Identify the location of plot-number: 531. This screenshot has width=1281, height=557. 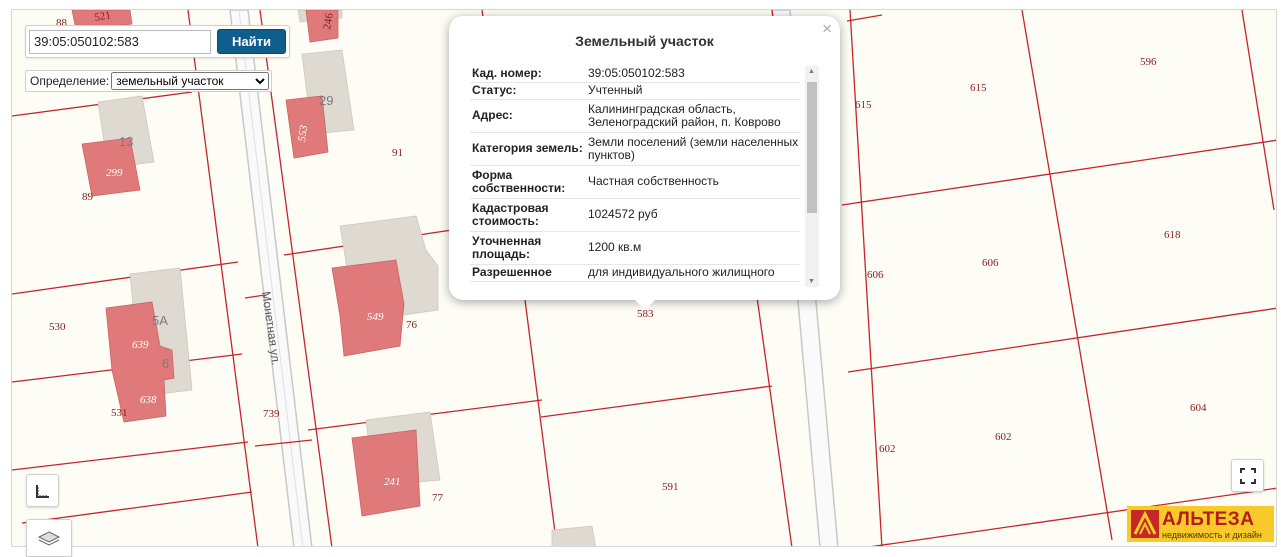
(119, 413).